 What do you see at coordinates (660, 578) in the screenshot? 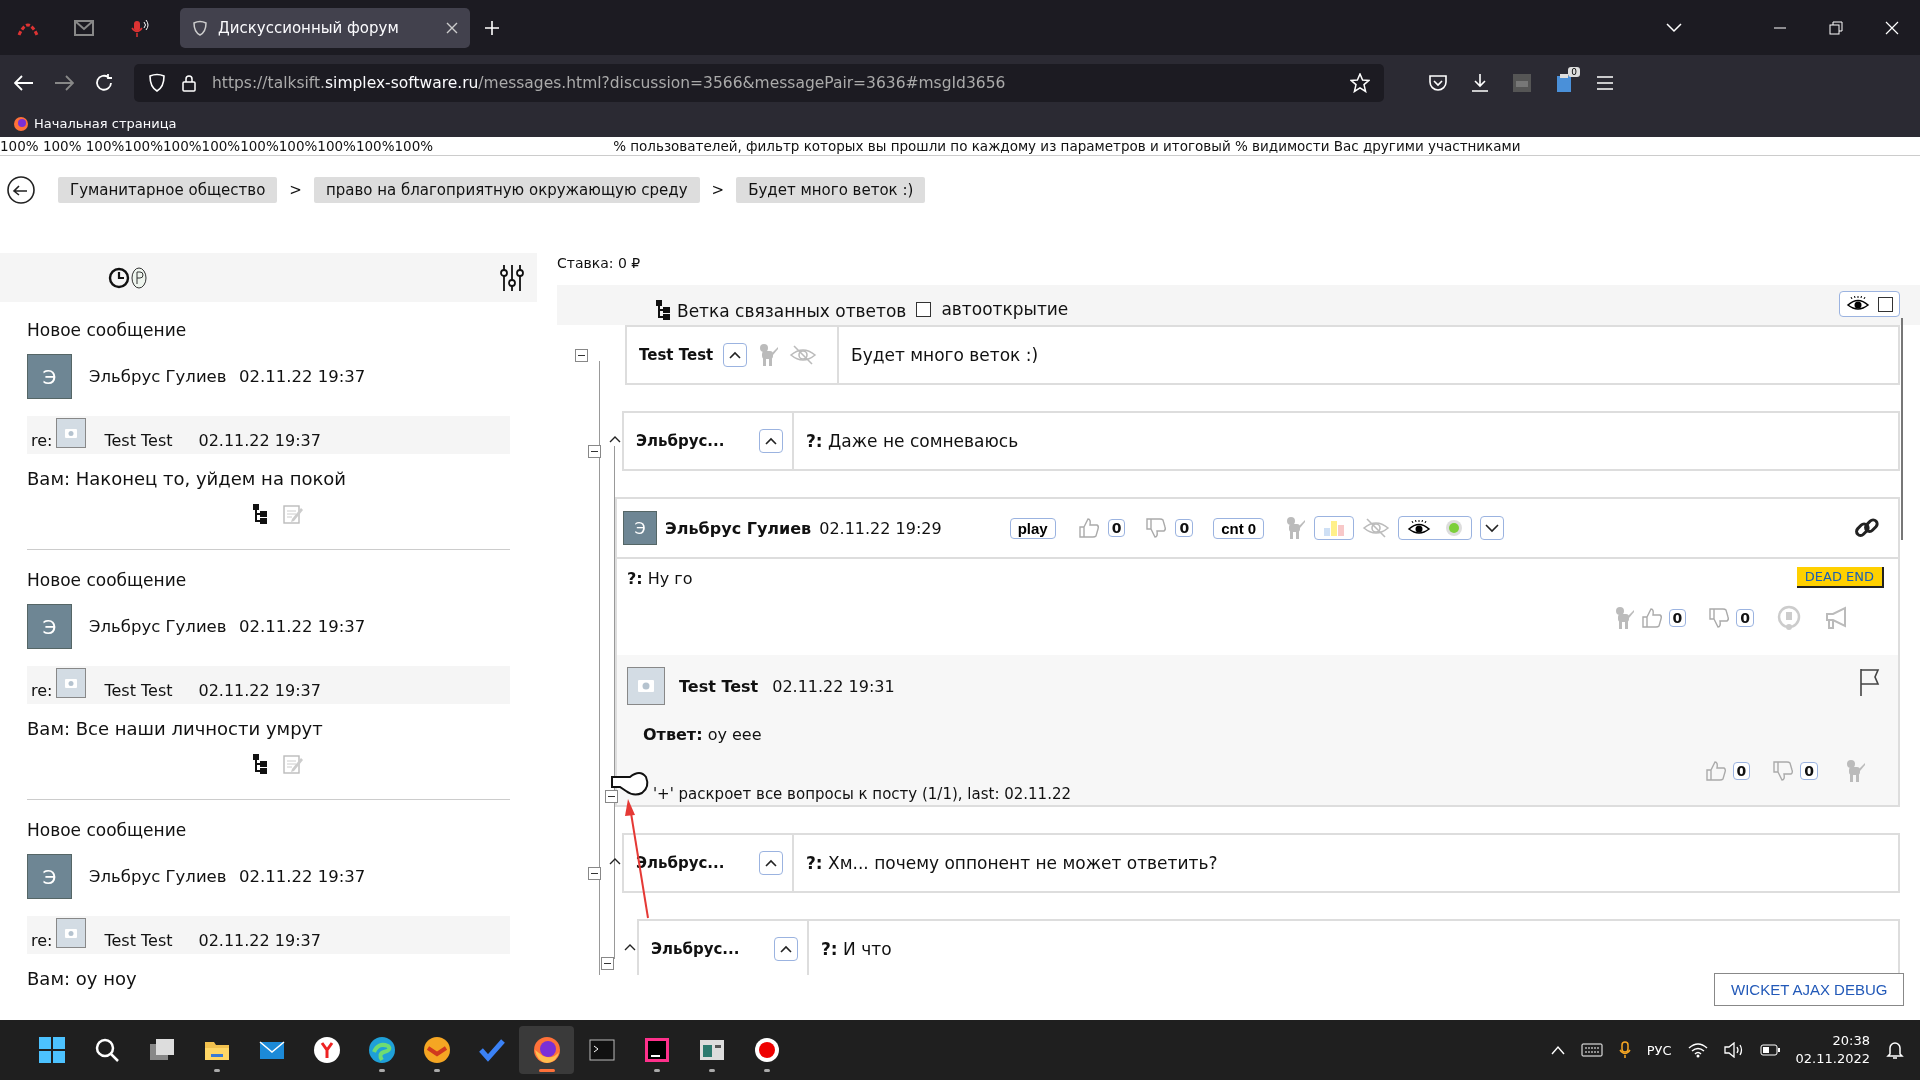
I see `post-text: ?: Ну го` at bounding box center [660, 578].